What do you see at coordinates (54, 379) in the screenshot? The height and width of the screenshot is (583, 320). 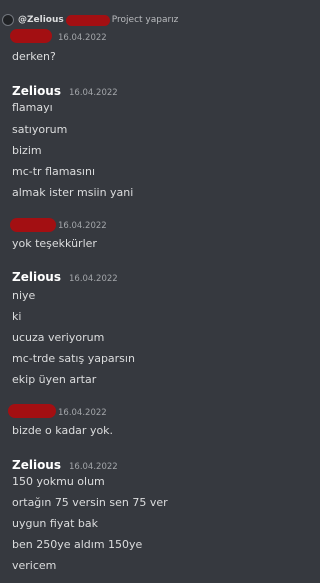 I see `message-text: ekip üyen artar` at bounding box center [54, 379].